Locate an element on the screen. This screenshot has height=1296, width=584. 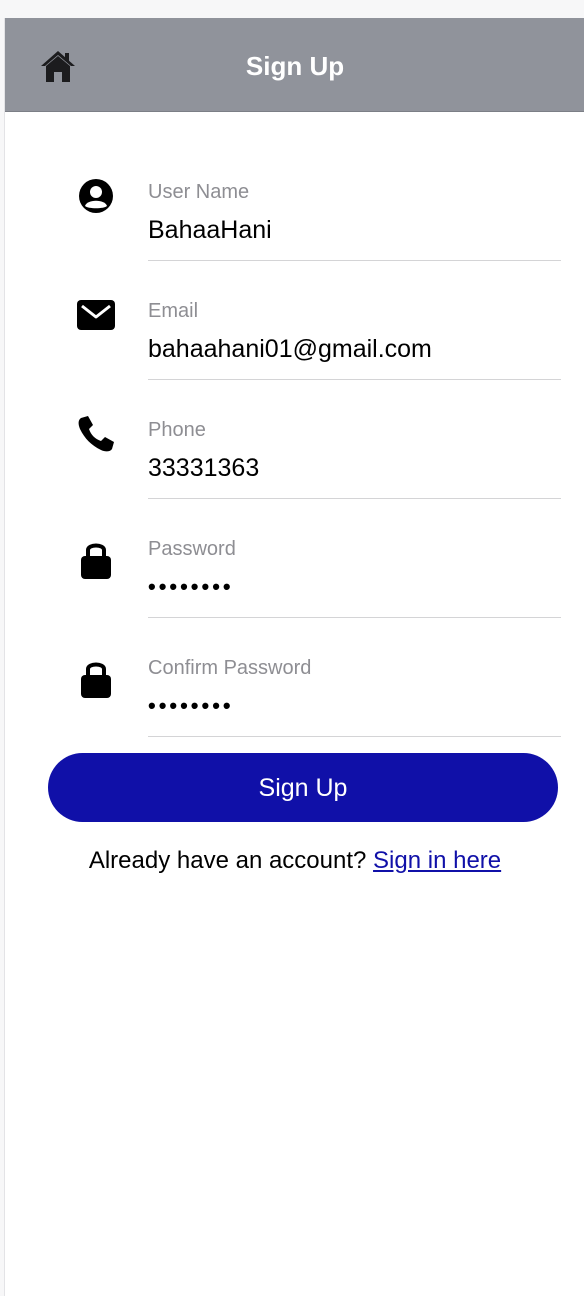
password-field: Password •••••••• is located at coordinates (294, 581).